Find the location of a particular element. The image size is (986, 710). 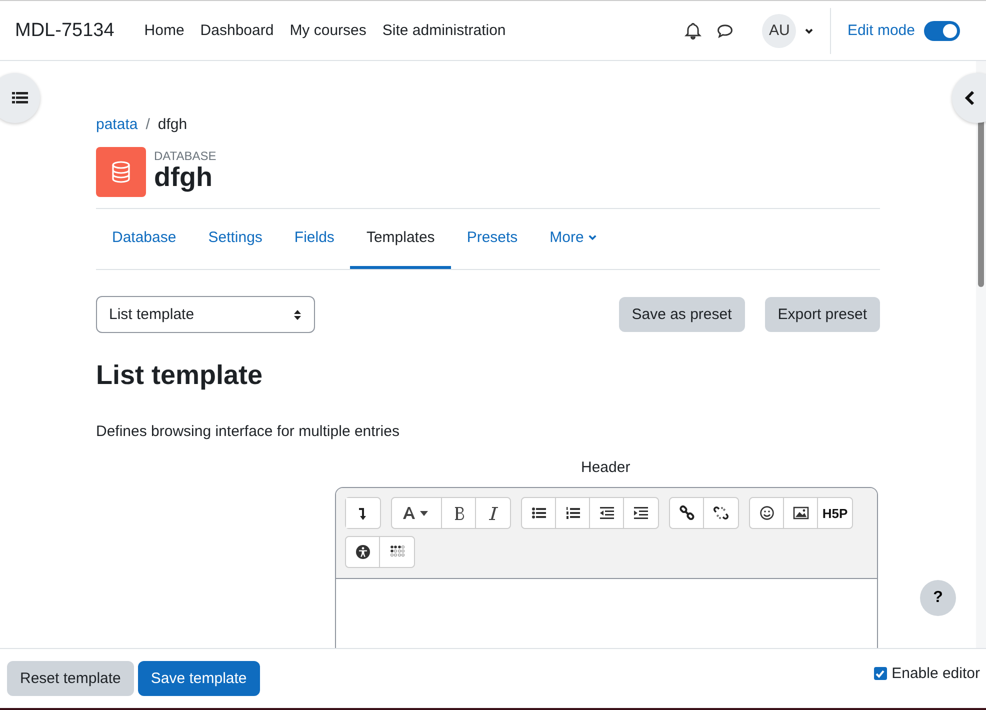

checkbox is located at coordinates (880, 673).